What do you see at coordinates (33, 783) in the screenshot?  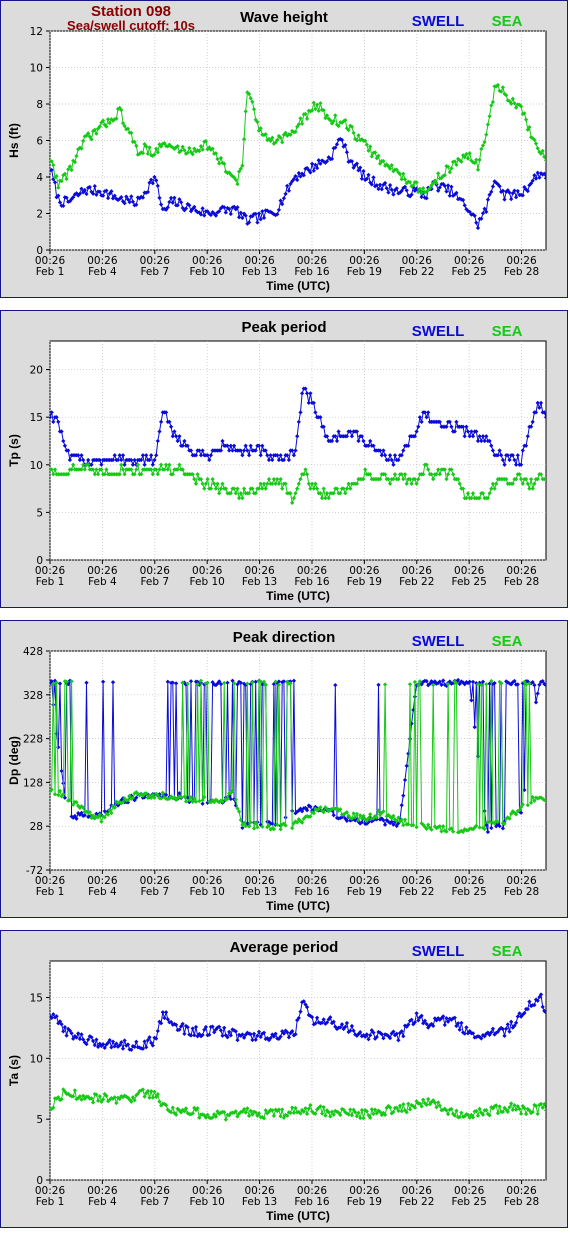 I see `y-tick-label: 128` at bounding box center [33, 783].